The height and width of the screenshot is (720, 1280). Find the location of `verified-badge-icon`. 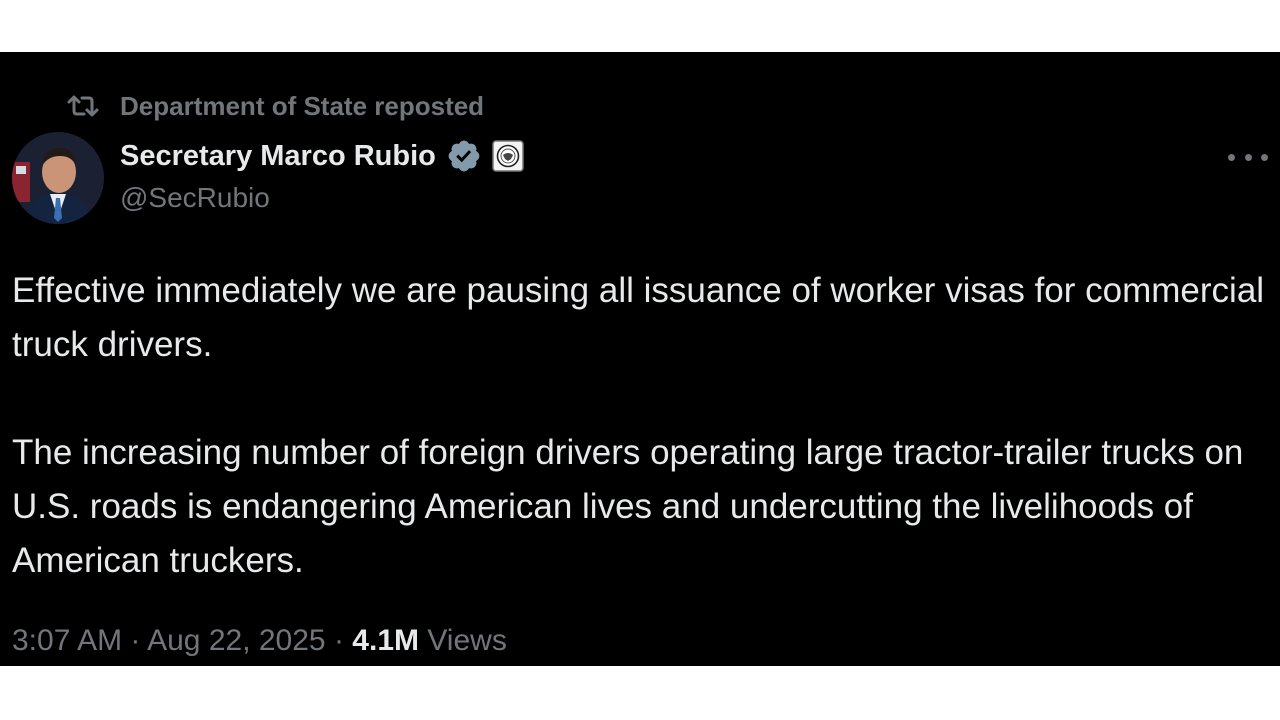

verified-badge-icon is located at coordinates (464, 156).